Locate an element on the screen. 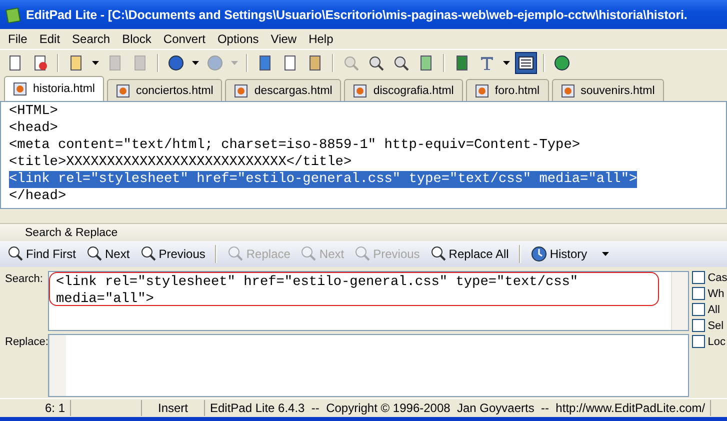 The height and width of the screenshot is (421, 727). file-tab: conciertos.html is located at coordinates (164, 90).